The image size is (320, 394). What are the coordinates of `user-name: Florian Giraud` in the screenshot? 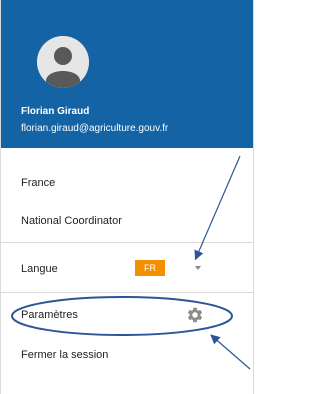 It's located at (55, 111).